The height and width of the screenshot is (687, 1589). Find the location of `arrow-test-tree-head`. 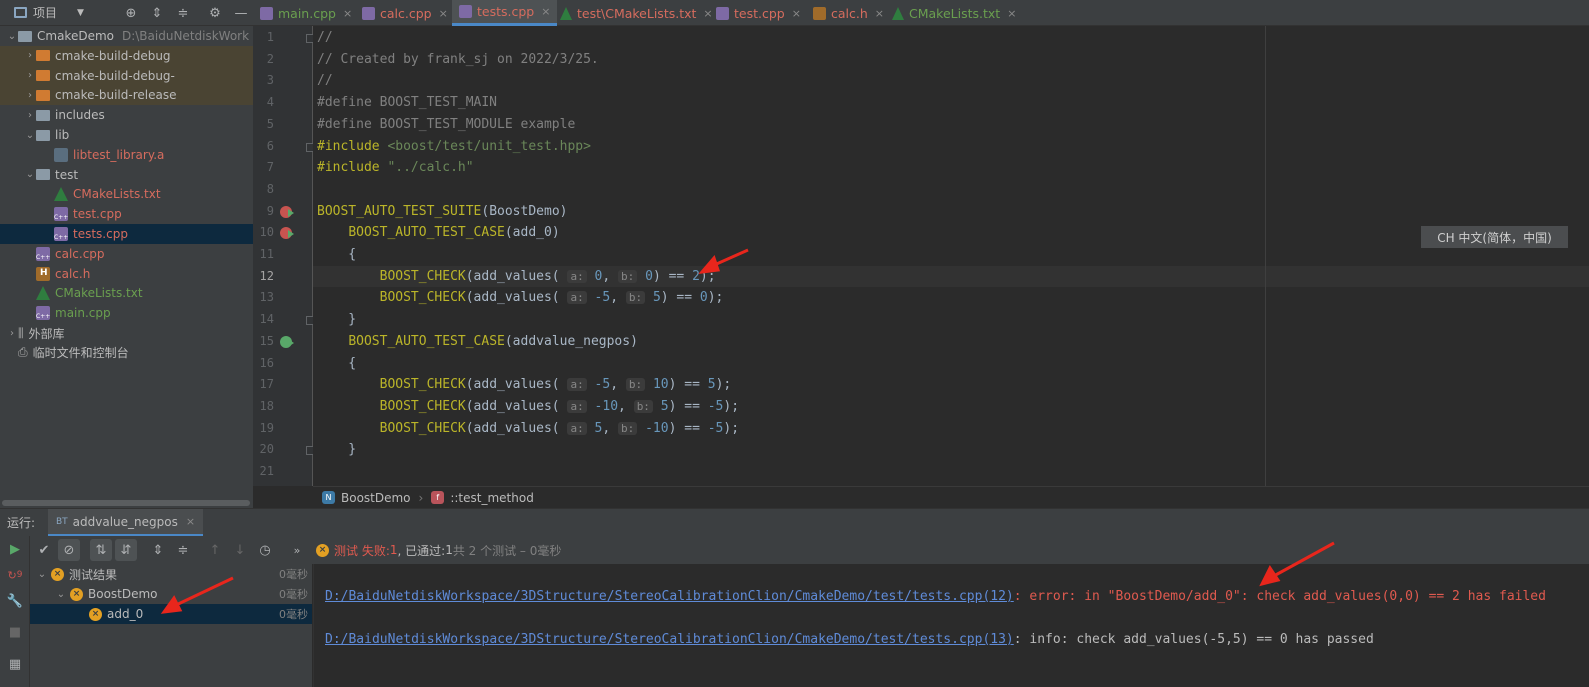

arrow-test-tree-head is located at coordinates (171, 604).